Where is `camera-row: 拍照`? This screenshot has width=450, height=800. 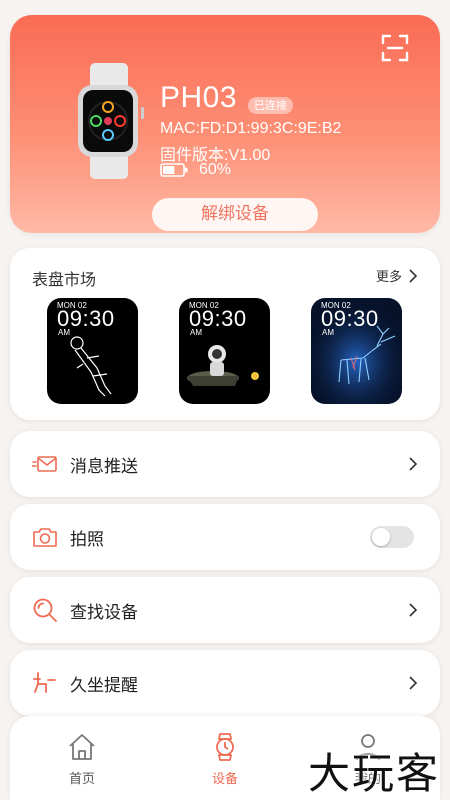
camera-row: 拍照 is located at coordinates (225, 537).